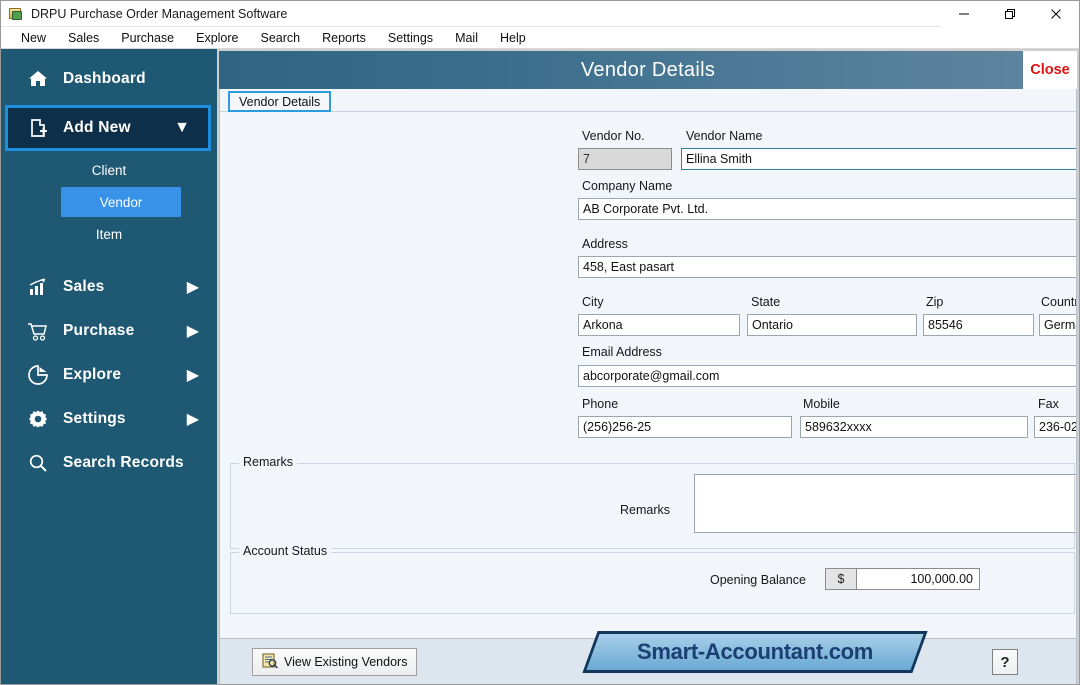 This screenshot has height=685, width=1080. I want to click on window-titlebar: DRPU Purchase Order Management Software, so click(540, 14).